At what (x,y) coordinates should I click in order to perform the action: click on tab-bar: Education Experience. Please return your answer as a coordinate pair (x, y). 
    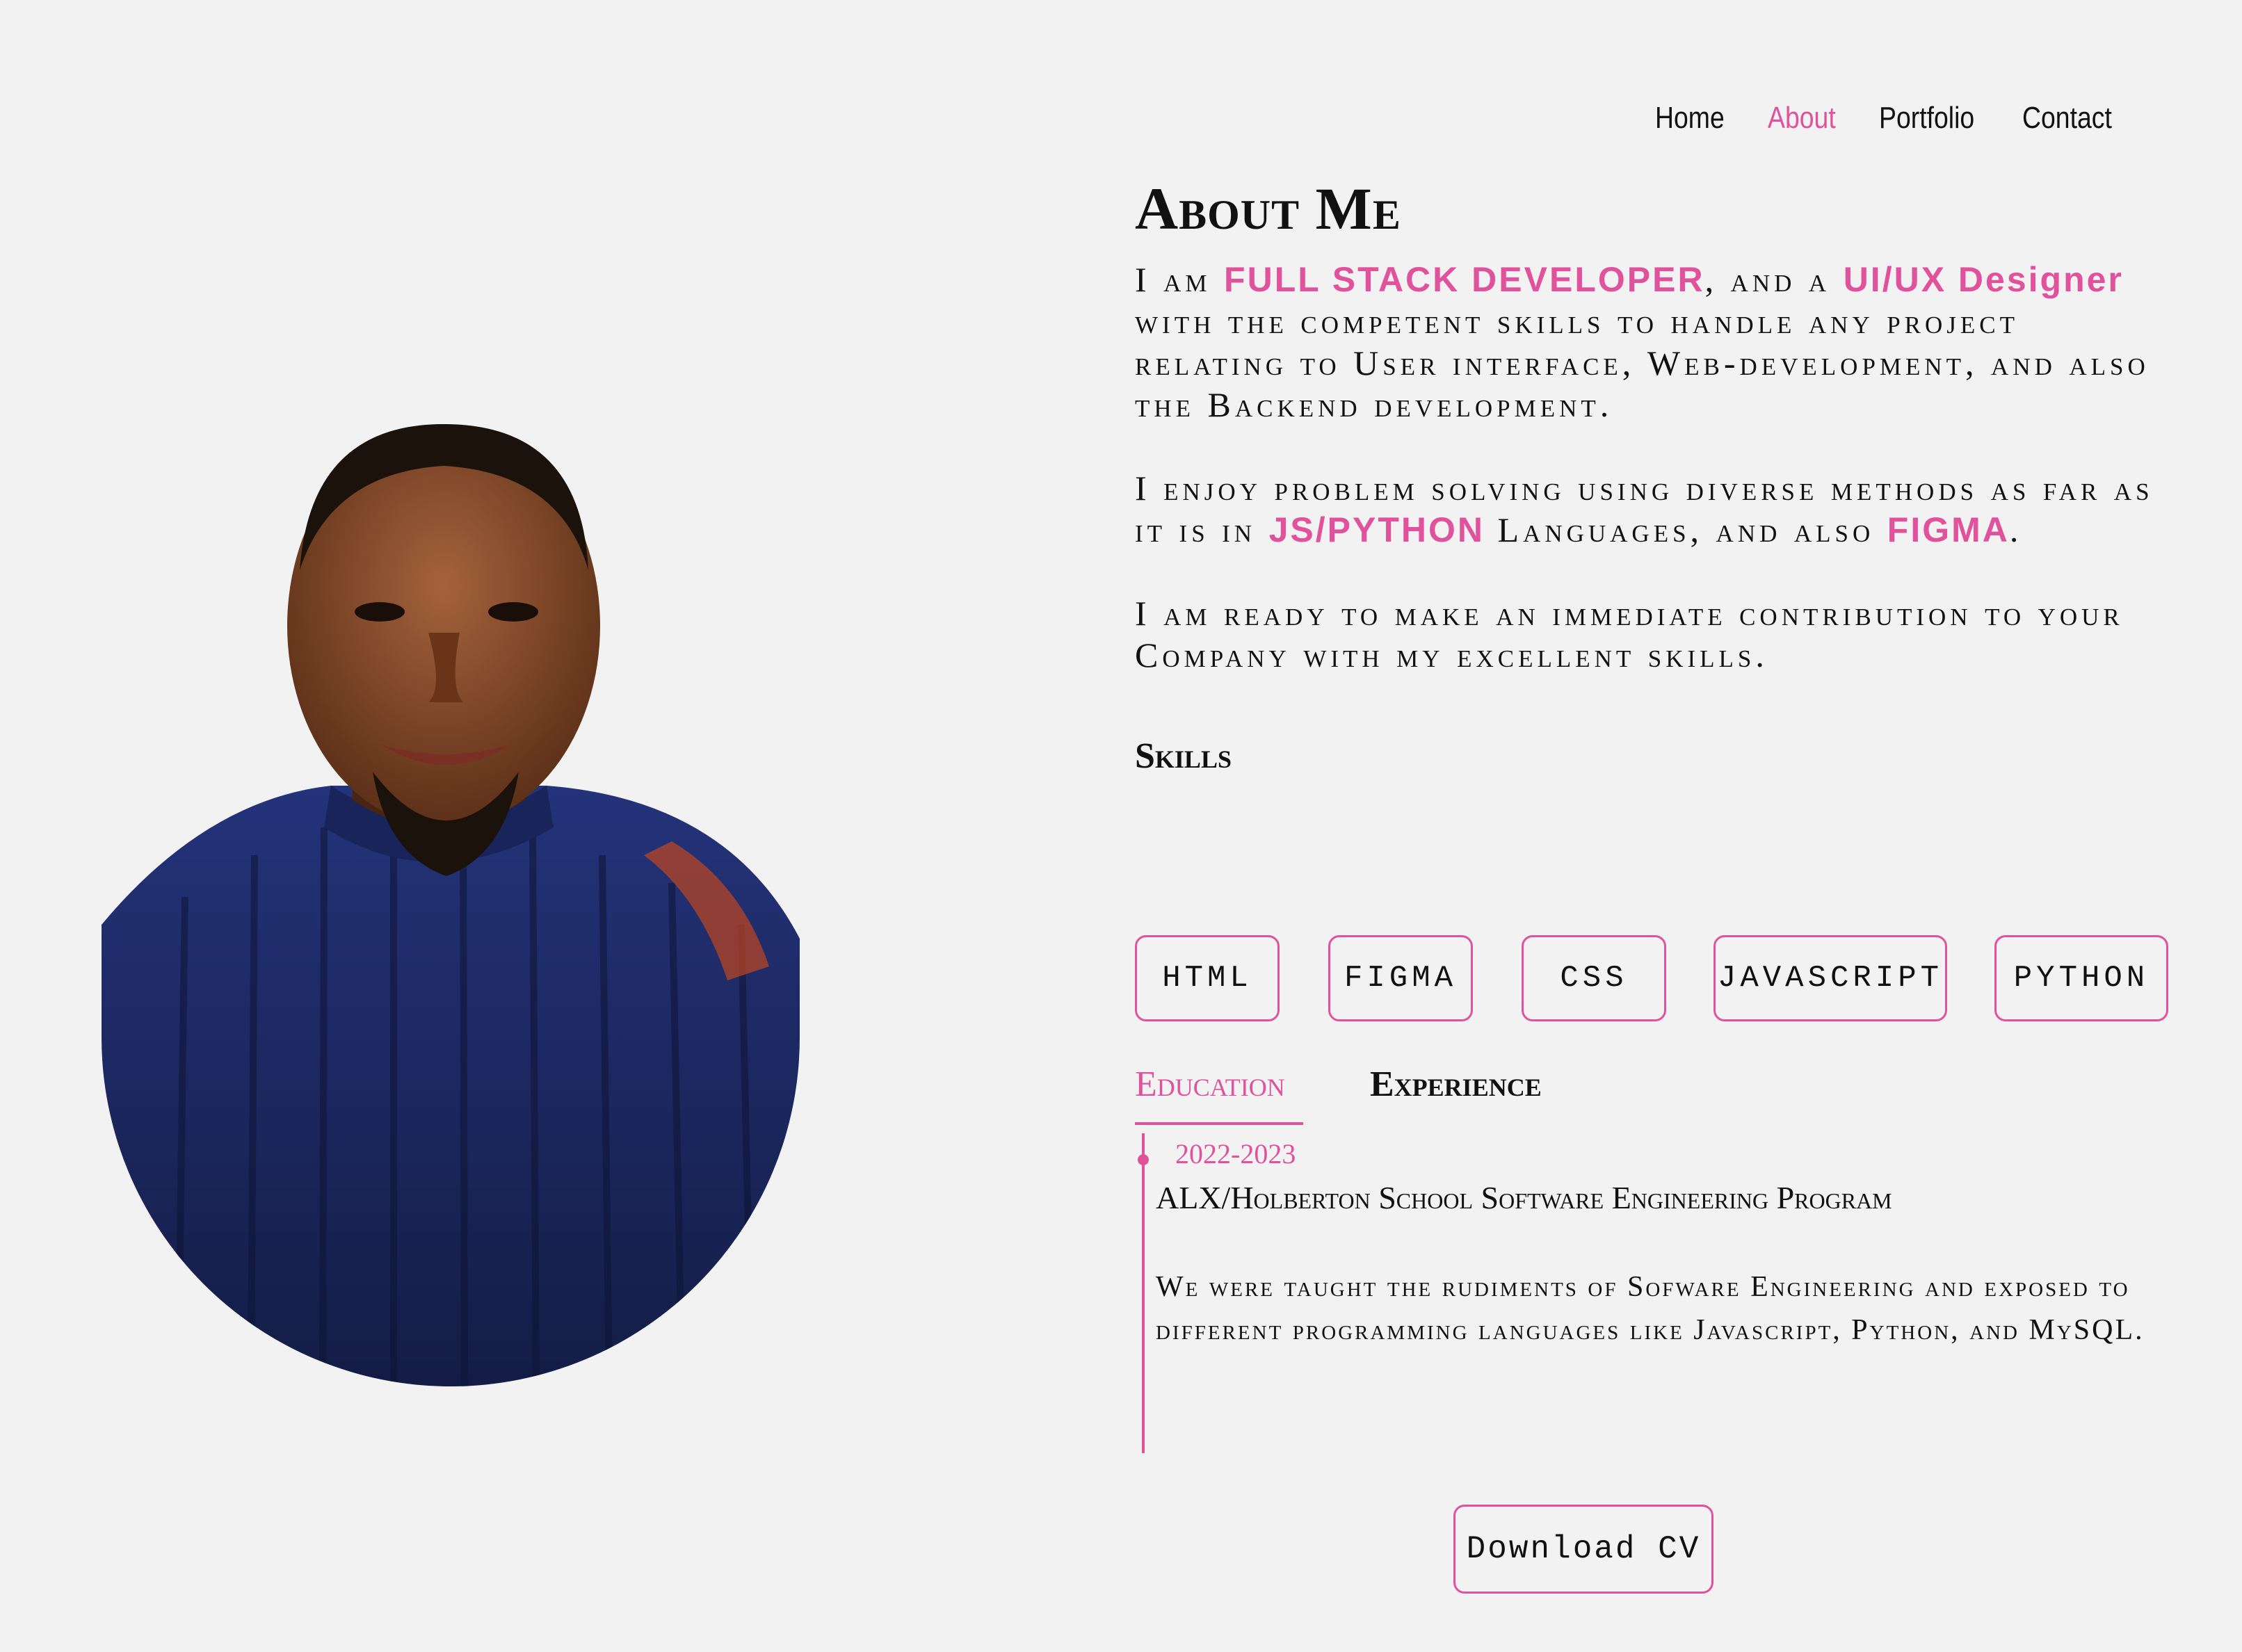
    Looking at the image, I should click on (1482, 1091).